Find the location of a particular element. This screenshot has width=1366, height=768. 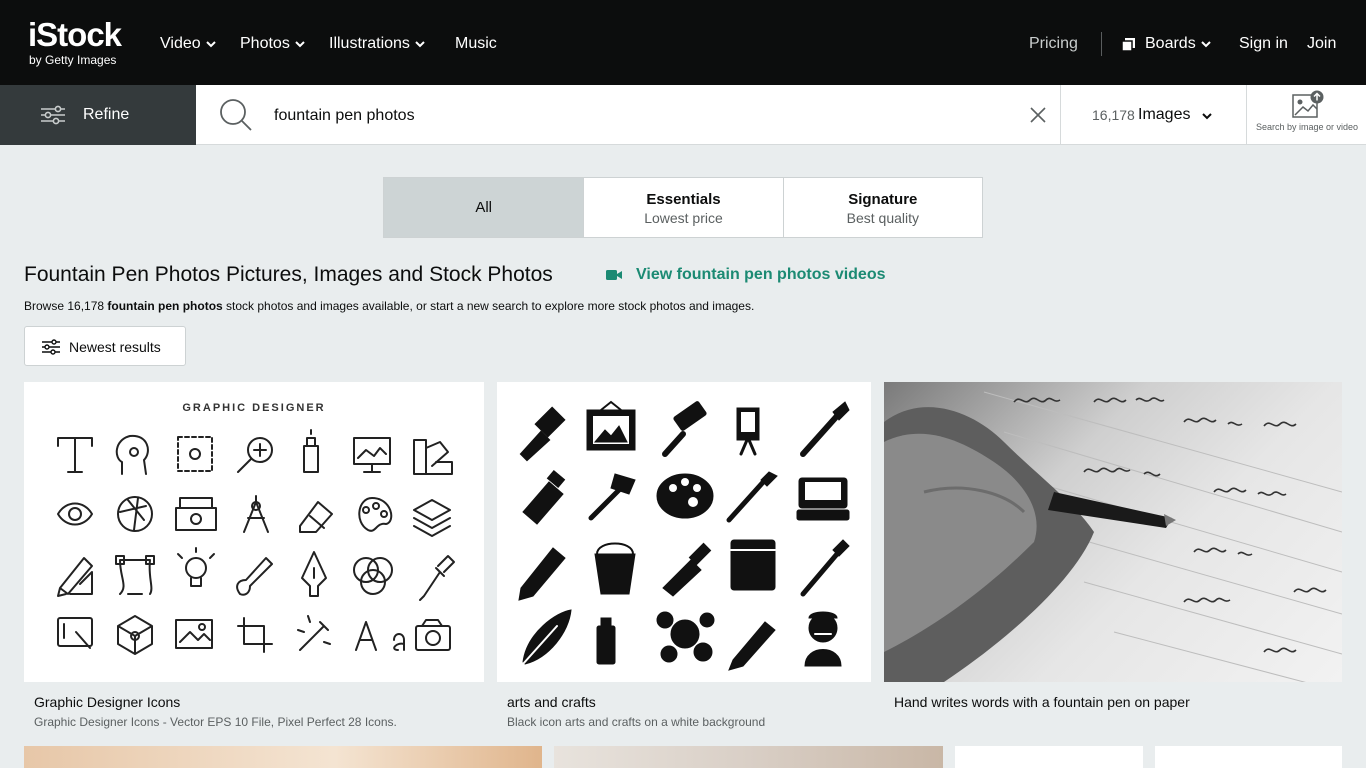

nav-photos-label: Photos is located at coordinates (265, 43).